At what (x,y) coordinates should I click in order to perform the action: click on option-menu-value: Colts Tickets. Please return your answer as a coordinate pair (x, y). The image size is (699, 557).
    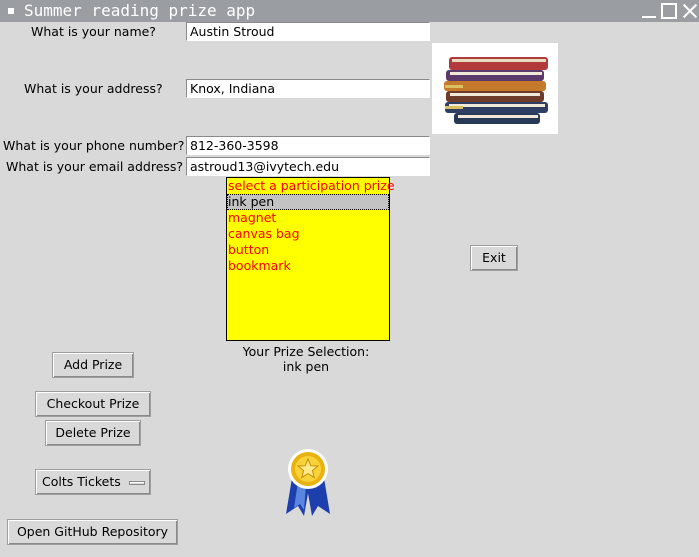
    Looking at the image, I should click on (81, 481).